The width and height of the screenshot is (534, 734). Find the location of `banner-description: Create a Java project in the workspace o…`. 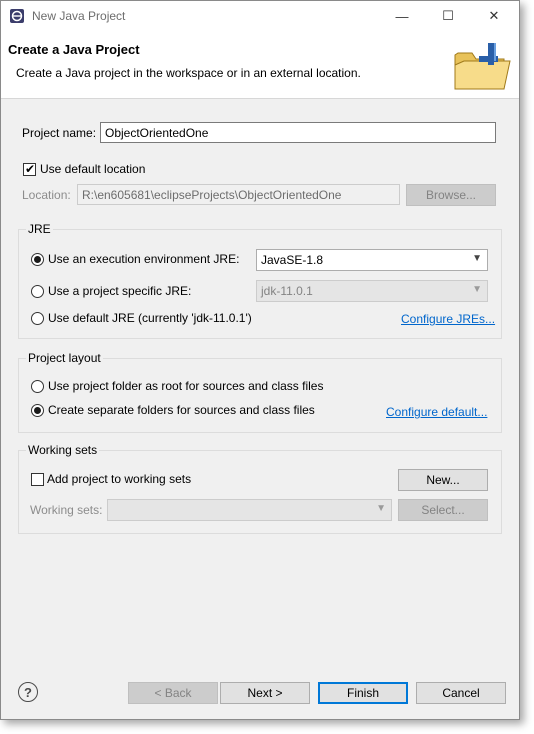

banner-description: Create a Java project in the workspace o… is located at coordinates (188, 73).